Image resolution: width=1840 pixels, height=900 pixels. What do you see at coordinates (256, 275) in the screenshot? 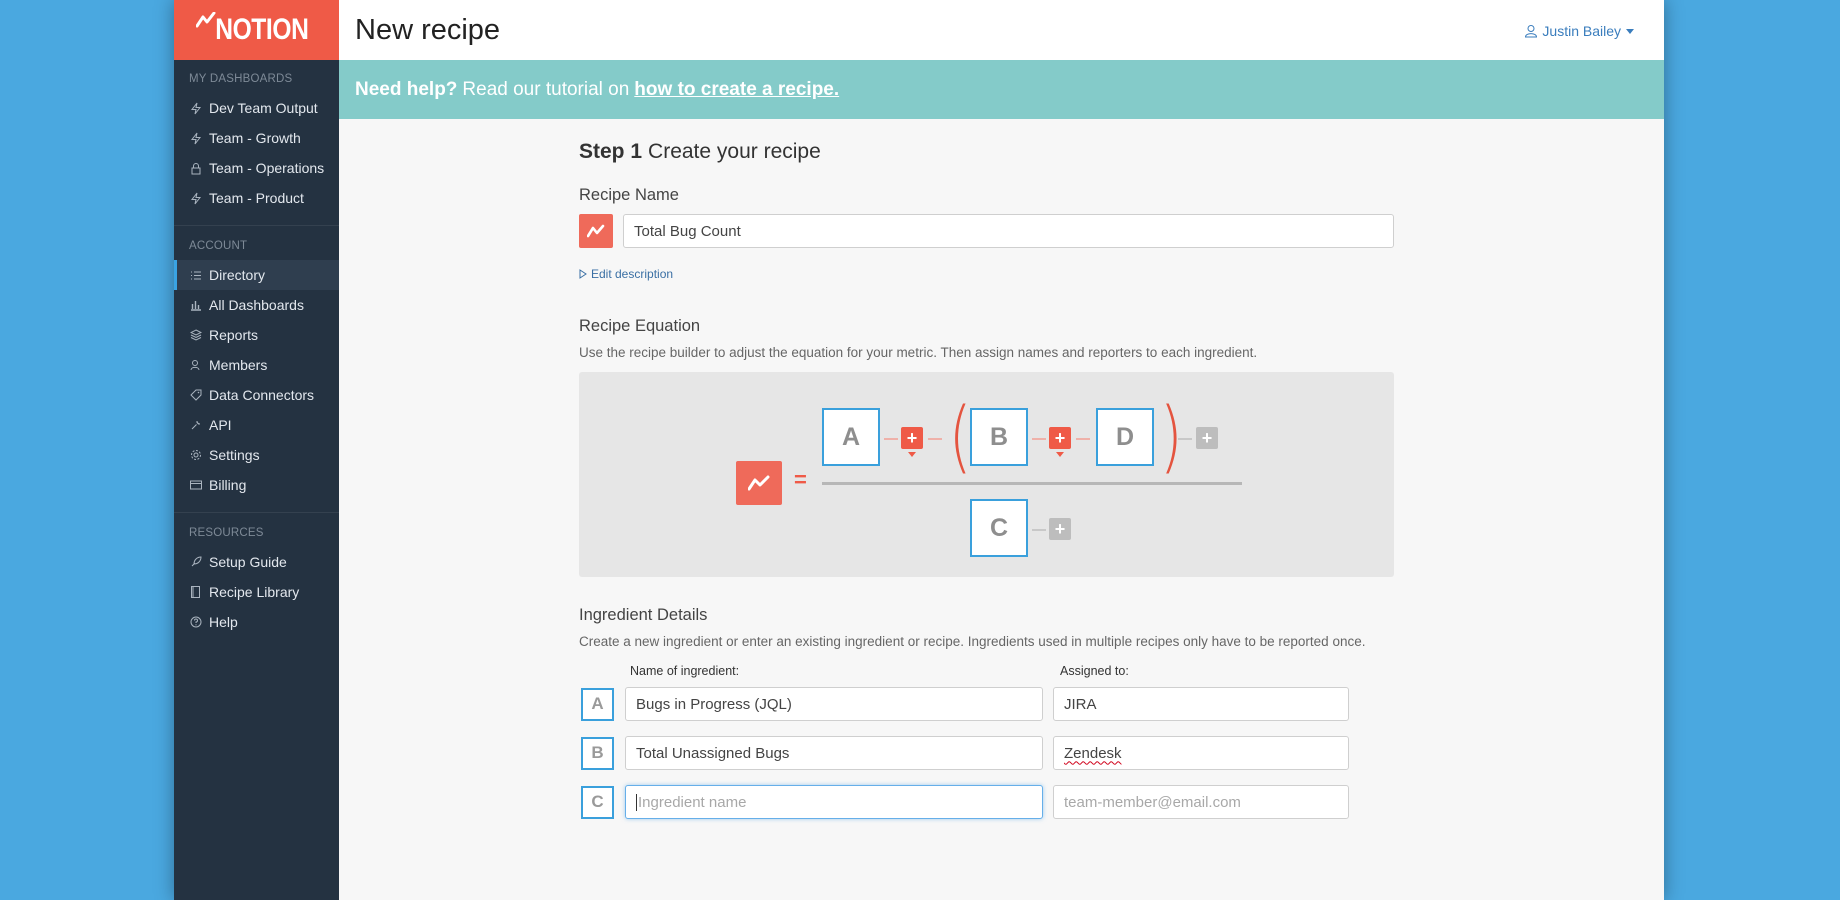
I see `sidebar-item-directory: Directory` at bounding box center [256, 275].